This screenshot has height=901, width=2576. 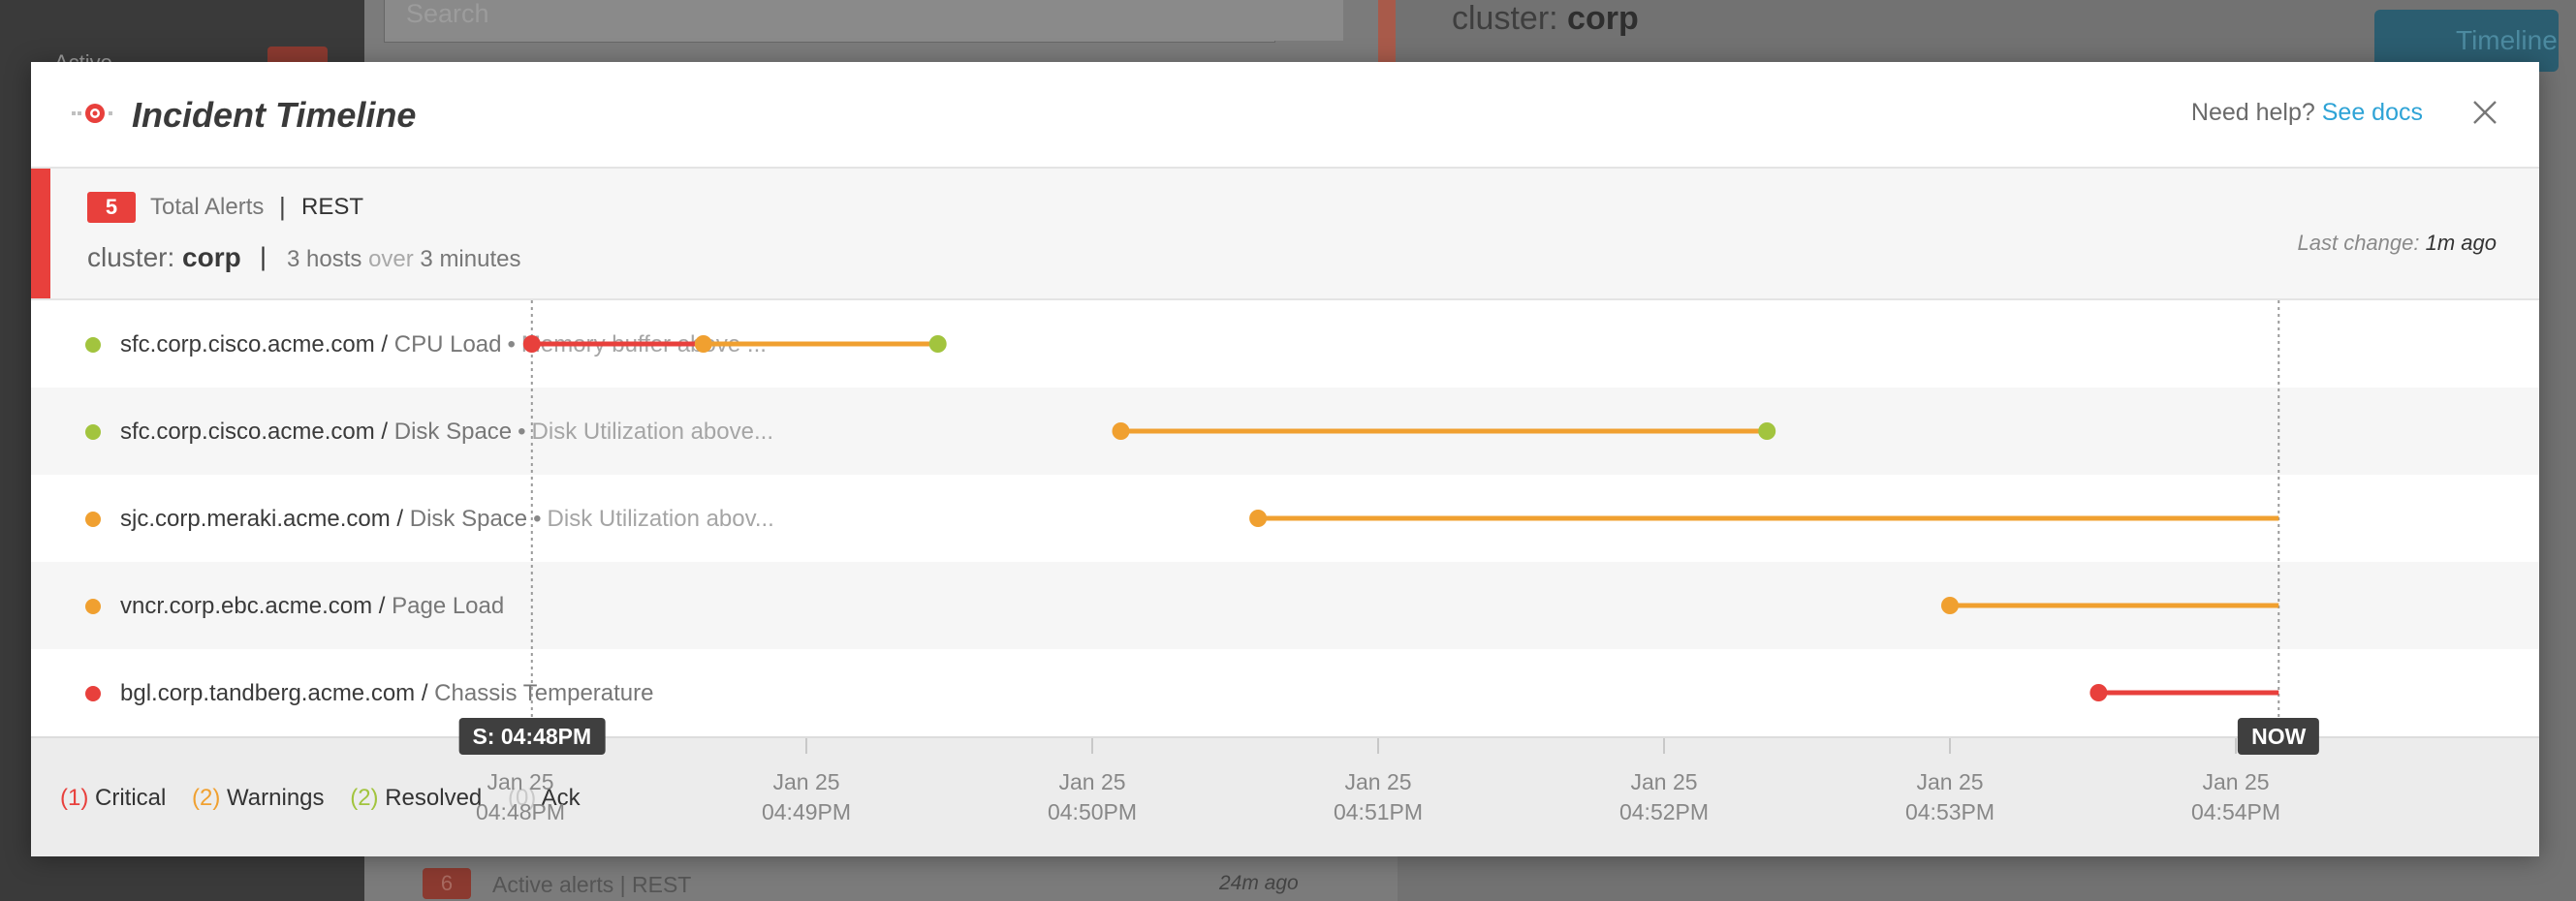 I want to click on alert-host: sjc.corp.meraki.acme.com /, so click(x=262, y=519).